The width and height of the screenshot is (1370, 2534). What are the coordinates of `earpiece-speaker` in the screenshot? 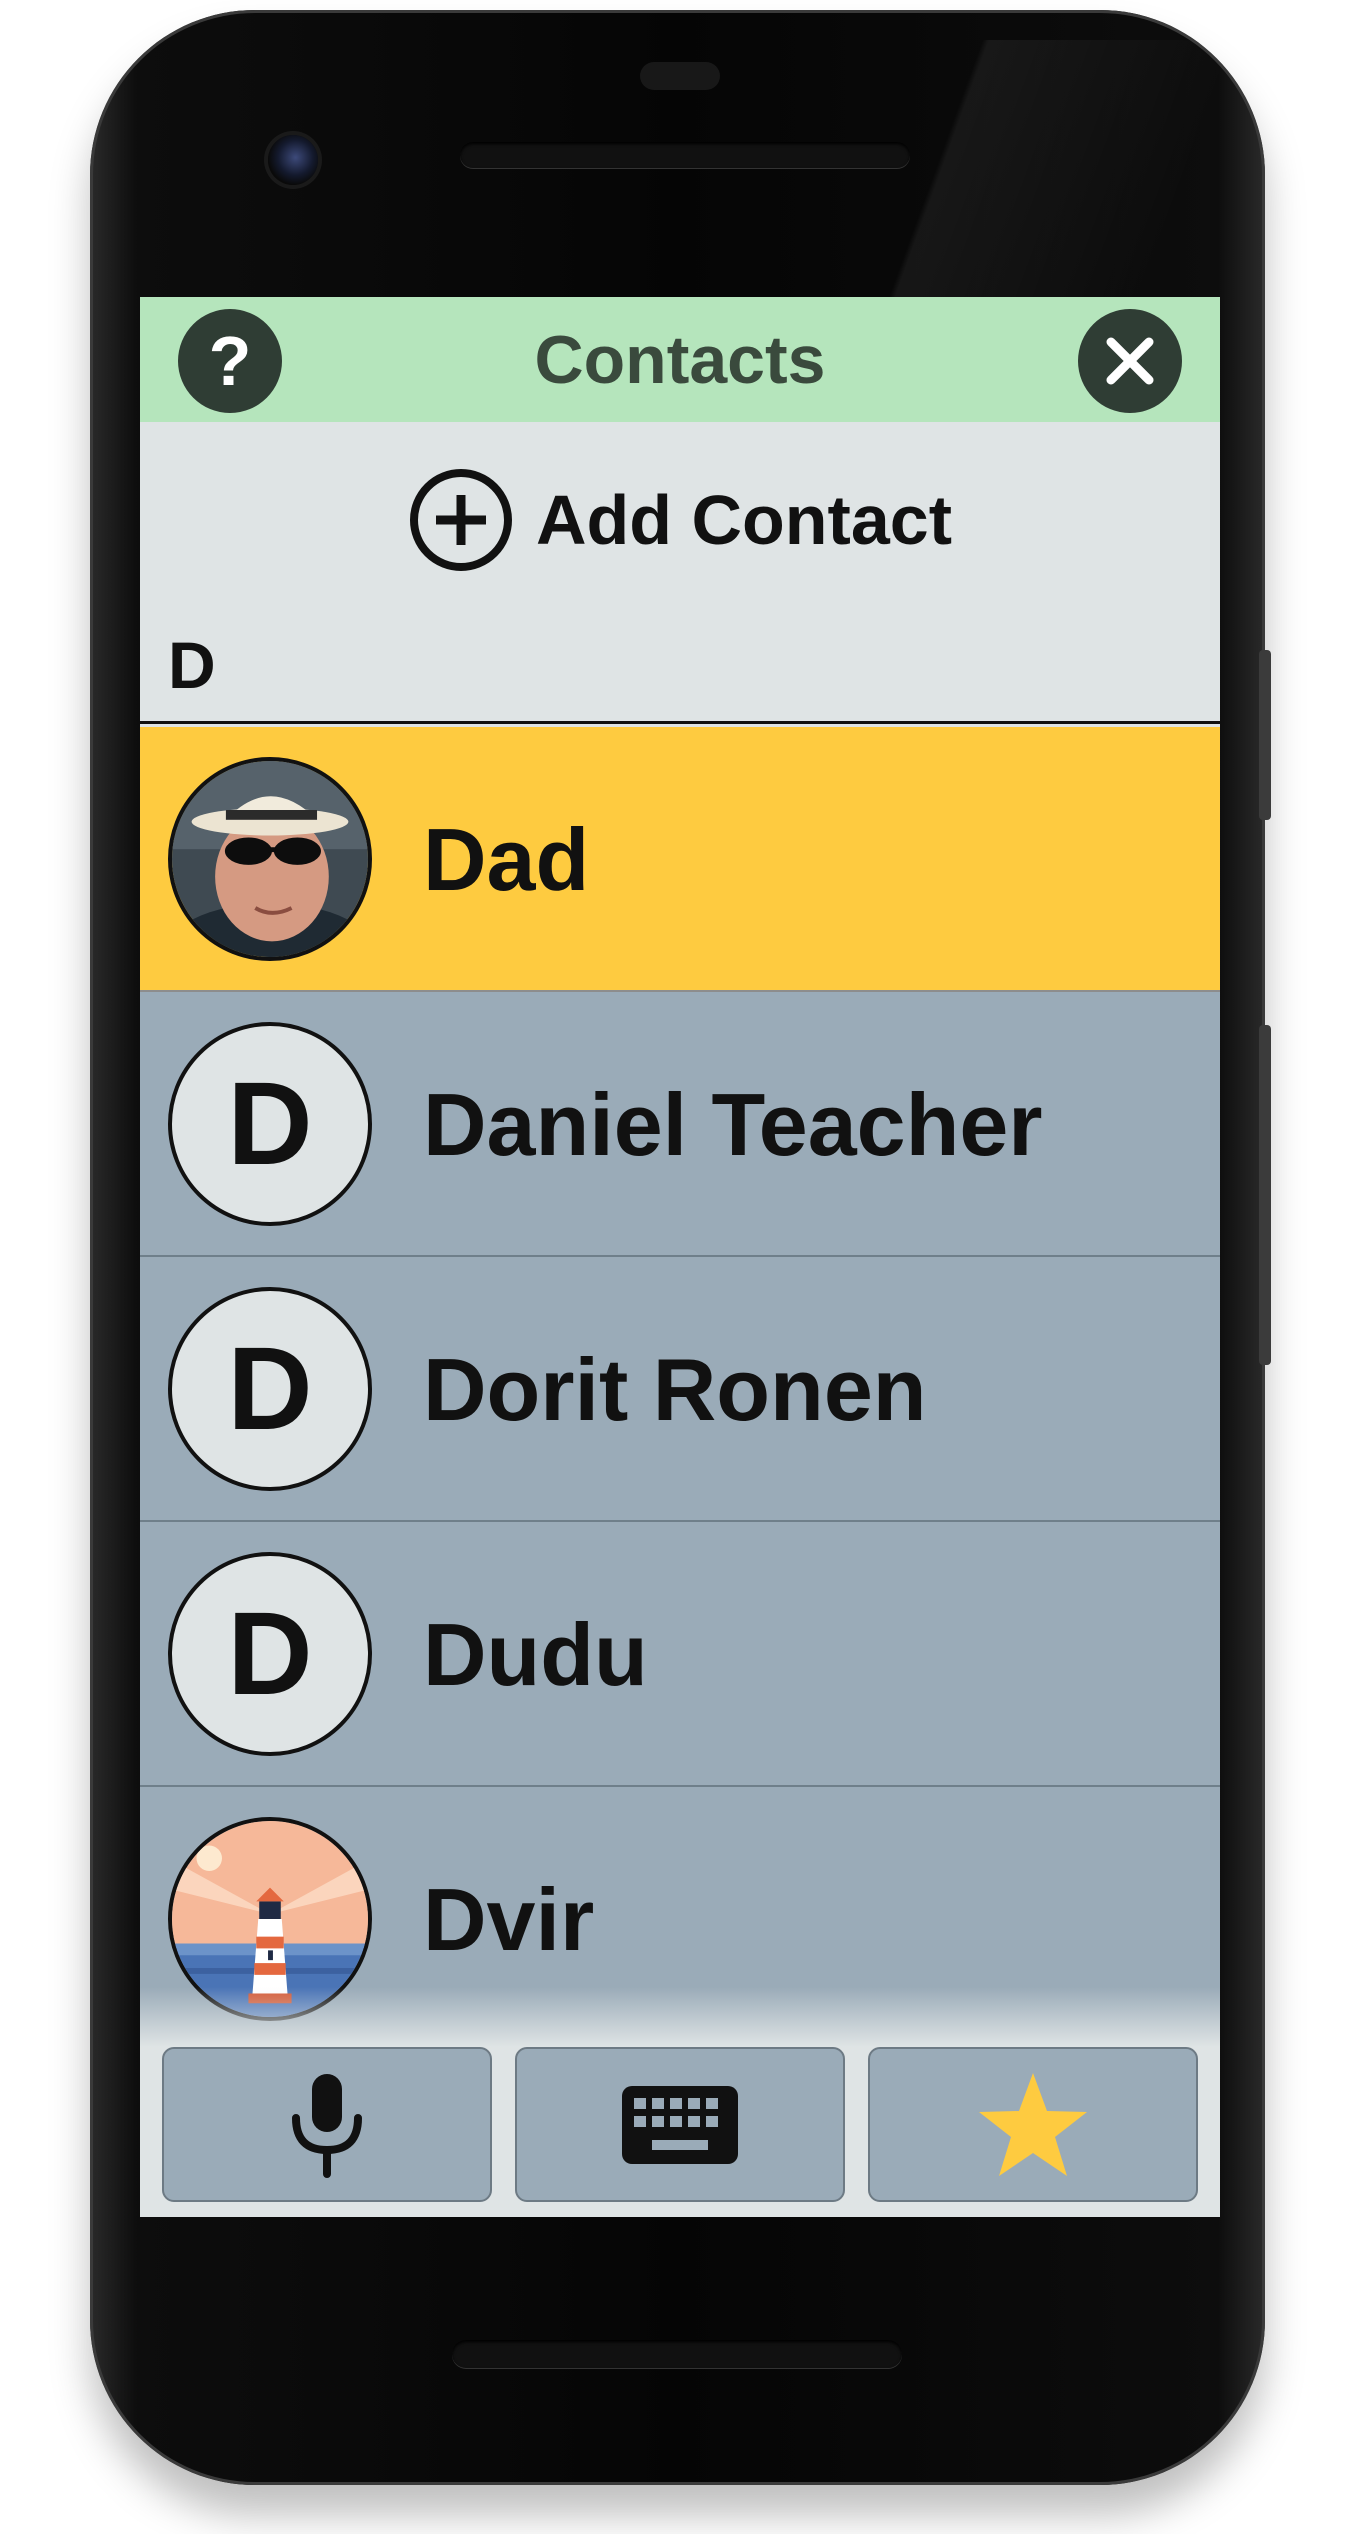 It's located at (685, 155).